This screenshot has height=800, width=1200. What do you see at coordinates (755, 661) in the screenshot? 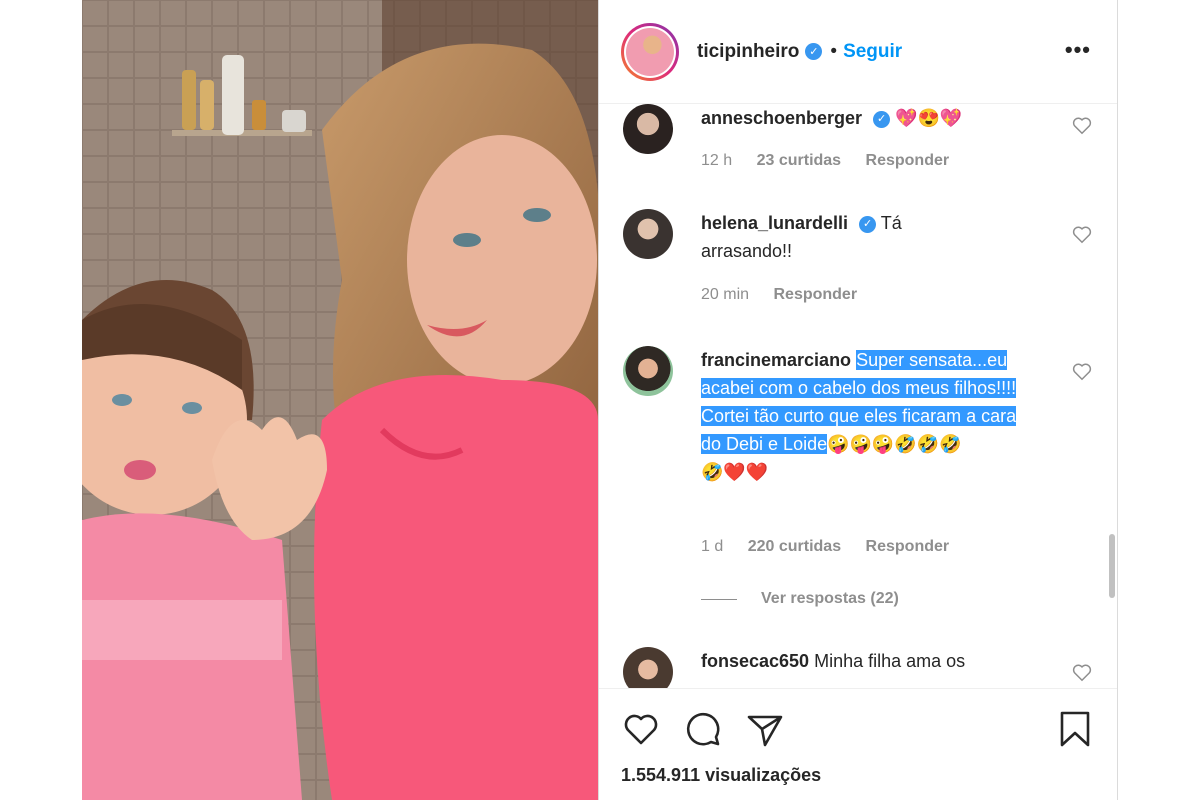
I see `comment-username: fonsecac650` at bounding box center [755, 661].